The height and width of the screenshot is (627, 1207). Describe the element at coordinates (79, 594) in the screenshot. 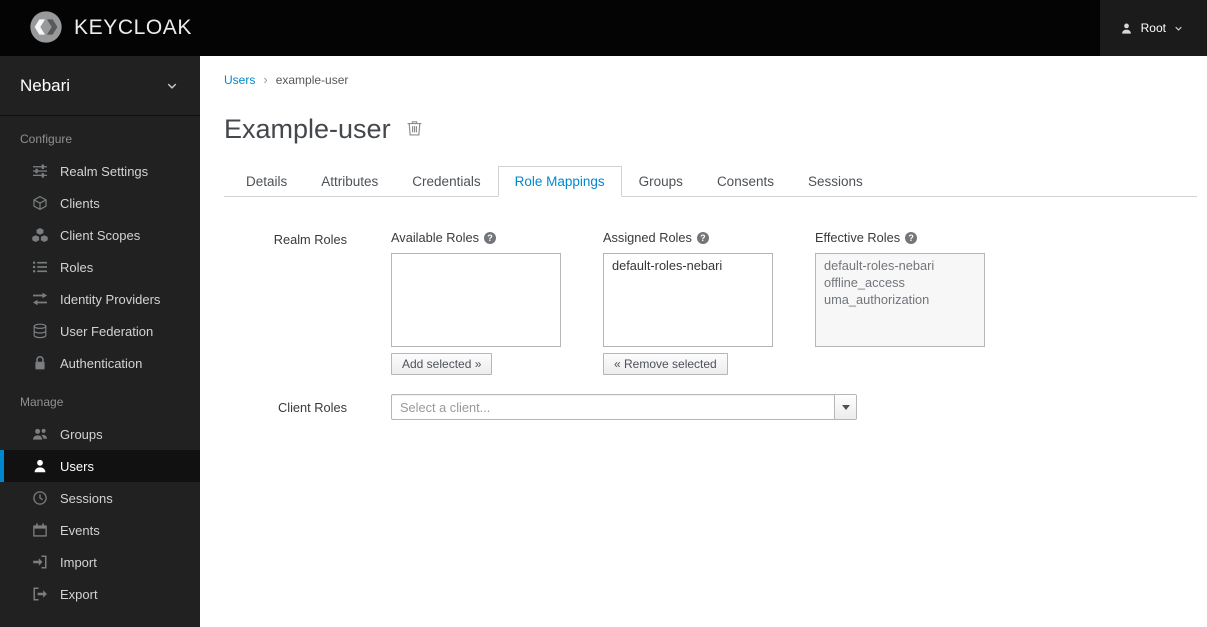

I see `sidebar-item-label: Export` at that location.